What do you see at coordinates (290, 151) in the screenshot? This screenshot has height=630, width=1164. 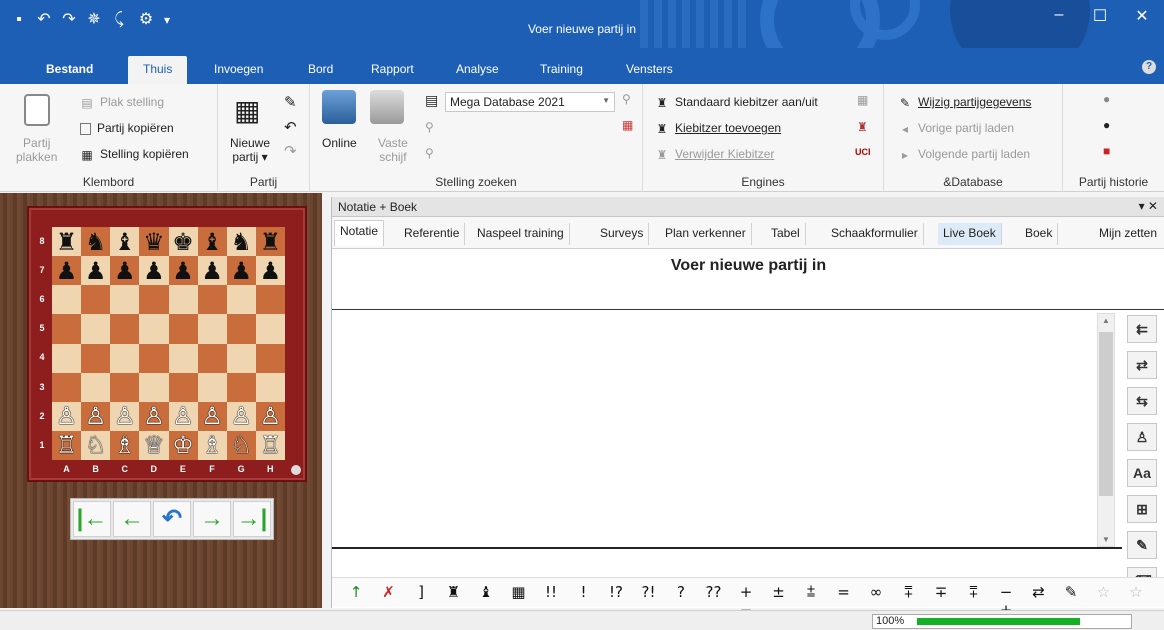 I see `redo-icon: ↷` at bounding box center [290, 151].